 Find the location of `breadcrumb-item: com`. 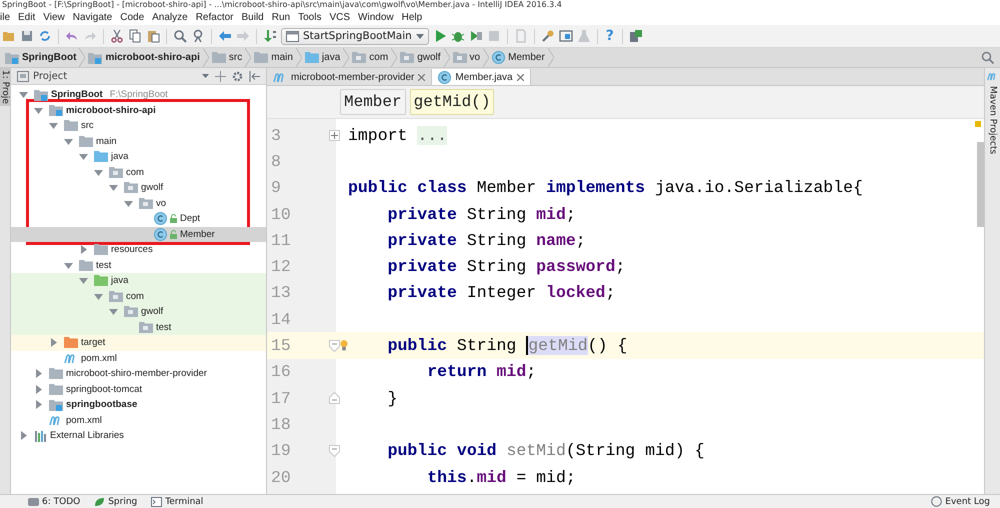

breadcrumb-item: com is located at coordinates (370, 57).